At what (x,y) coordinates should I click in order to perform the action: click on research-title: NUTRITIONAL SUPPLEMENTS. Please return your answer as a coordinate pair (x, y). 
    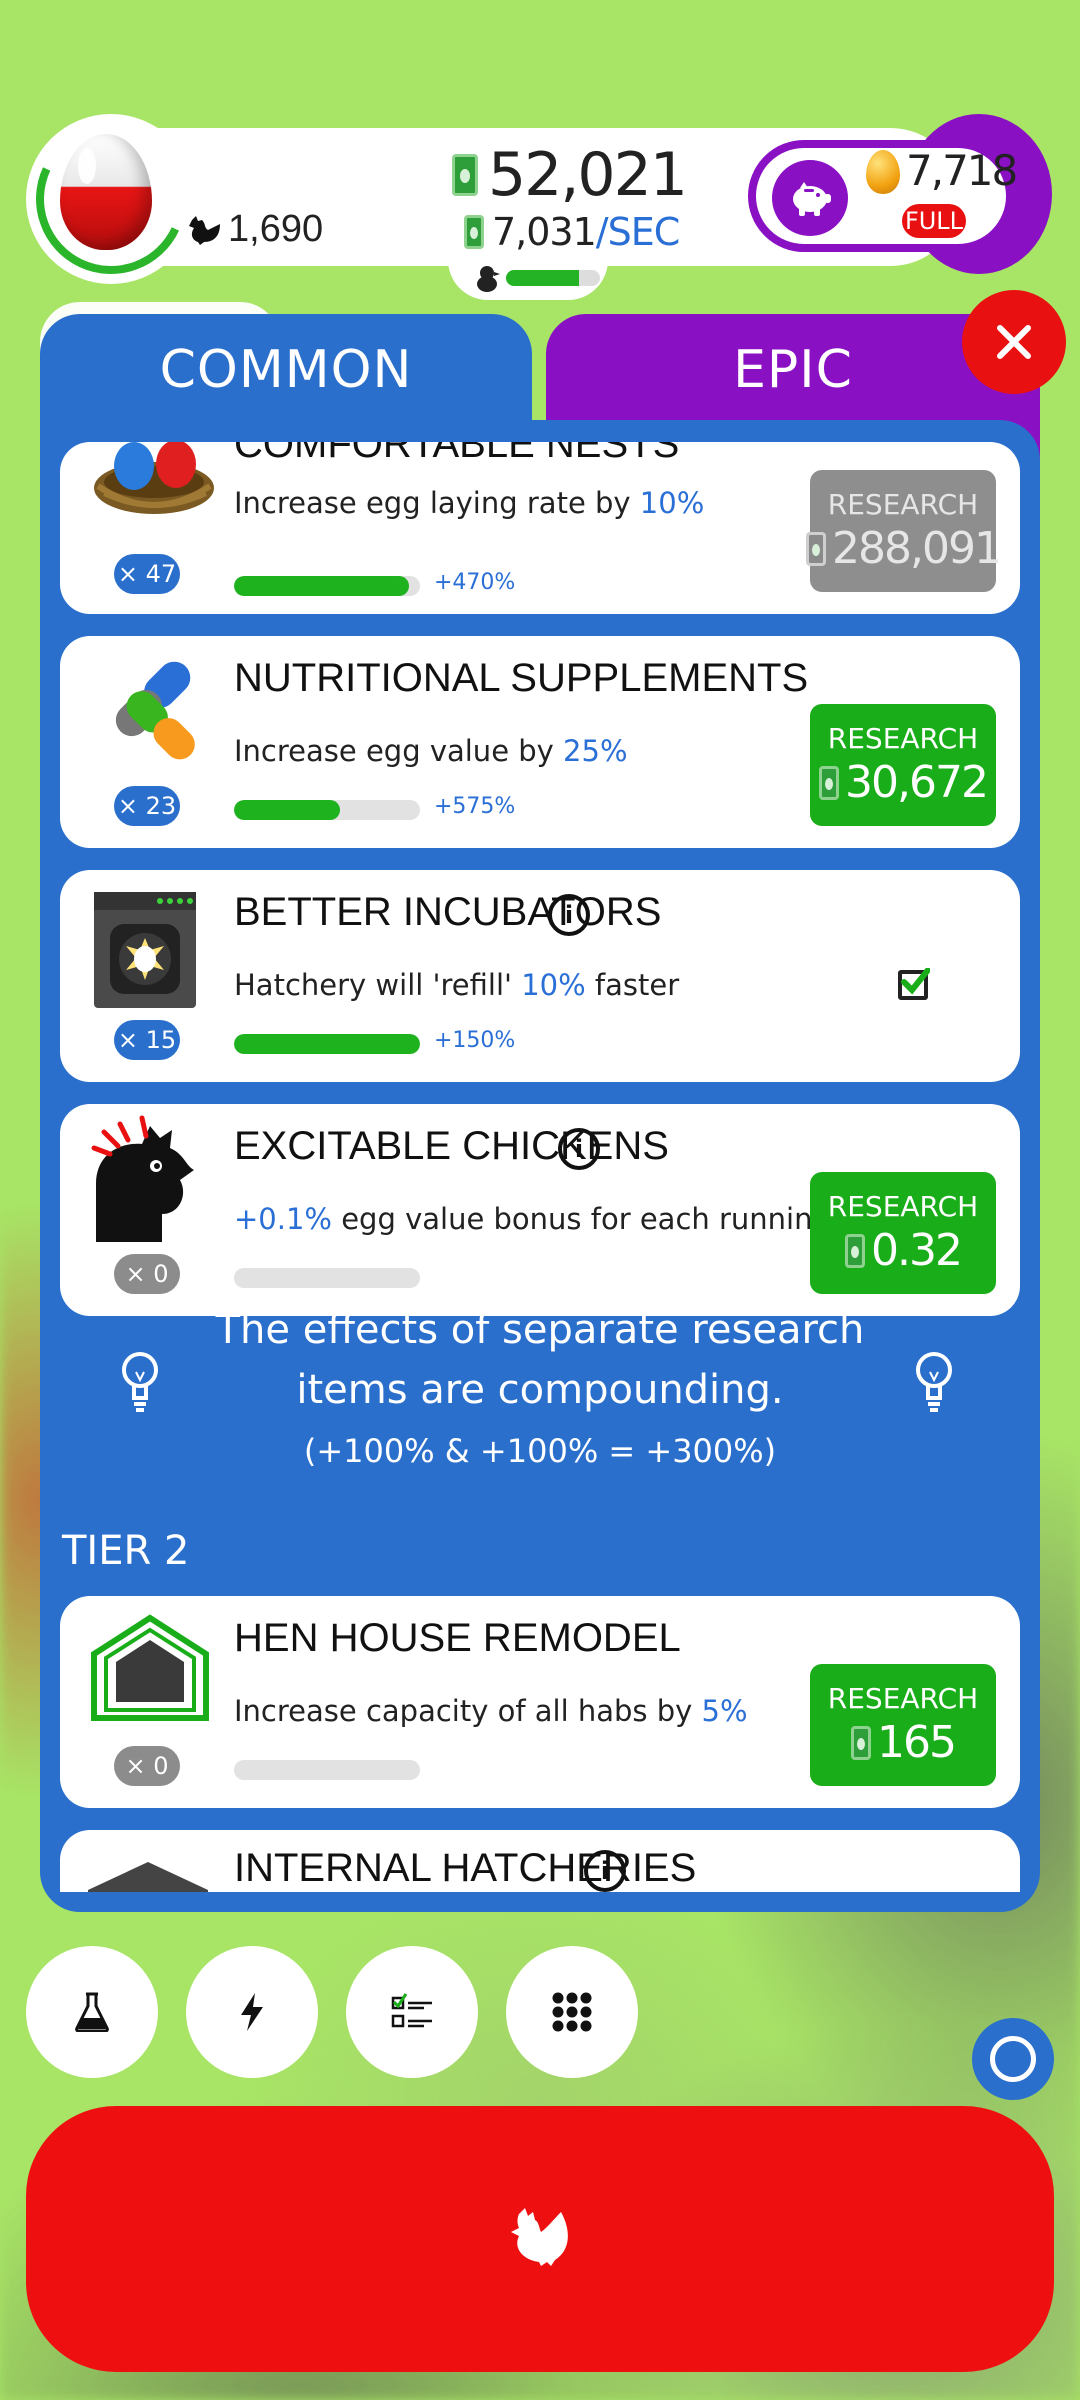
    Looking at the image, I should click on (521, 678).